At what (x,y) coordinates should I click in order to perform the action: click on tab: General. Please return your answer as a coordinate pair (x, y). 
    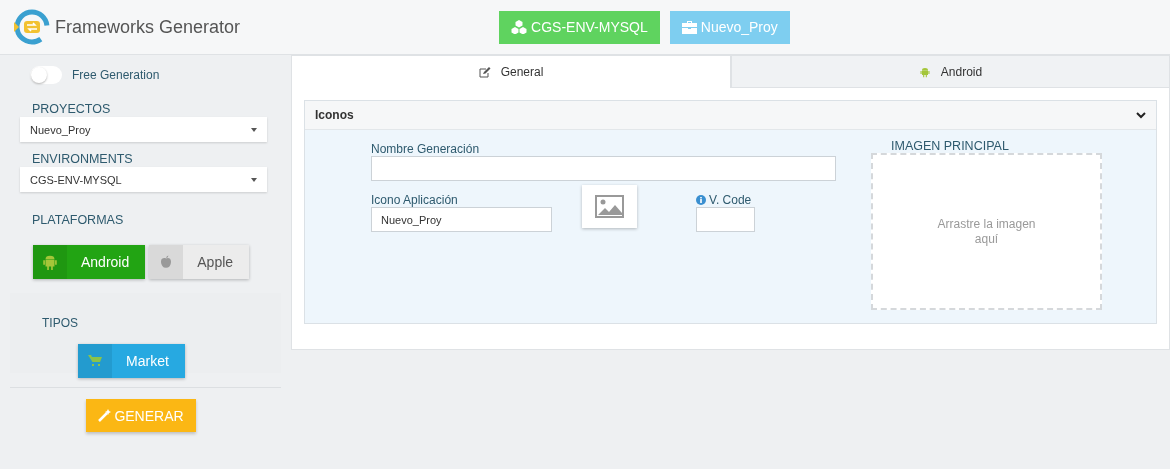
    Looking at the image, I should click on (511, 71).